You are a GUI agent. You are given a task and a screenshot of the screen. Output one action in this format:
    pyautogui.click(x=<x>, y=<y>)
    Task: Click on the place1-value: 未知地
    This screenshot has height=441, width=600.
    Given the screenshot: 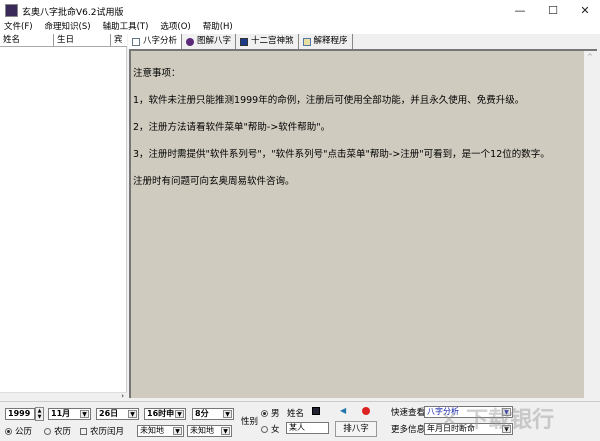 What is the action you would take?
    pyautogui.click(x=152, y=430)
    